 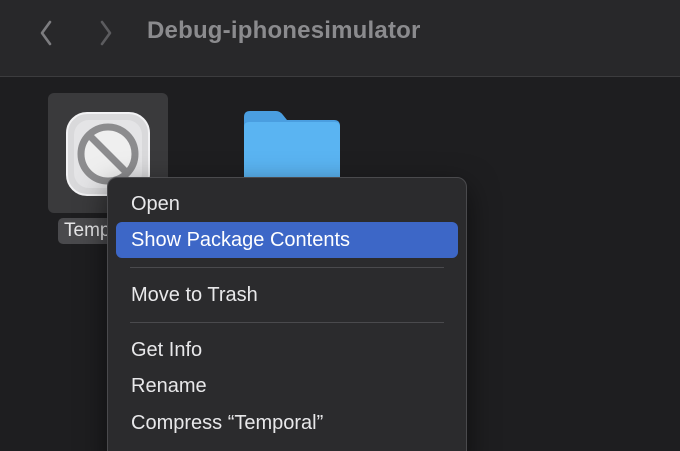 What do you see at coordinates (284, 30) in the screenshot?
I see `window-title: Debug-iphonesimulator` at bounding box center [284, 30].